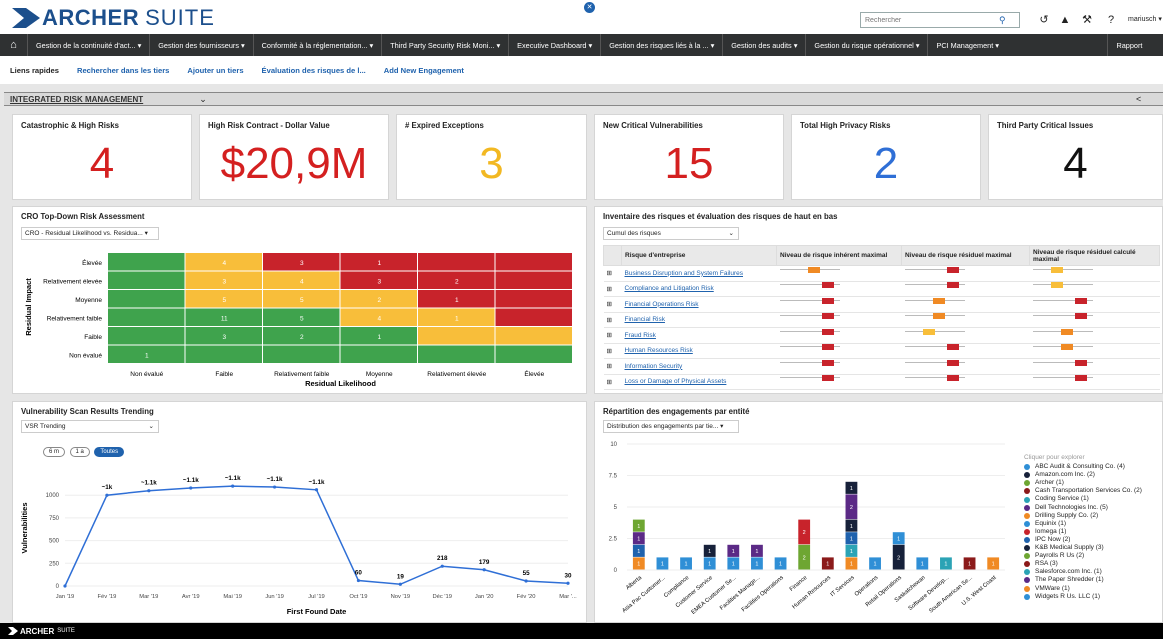 The width and height of the screenshot is (1163, 639). What do you see at coordinates (109, 452) in the screenshot?
I see `range-all-button: Toutes` at bounding box center [109, 452].